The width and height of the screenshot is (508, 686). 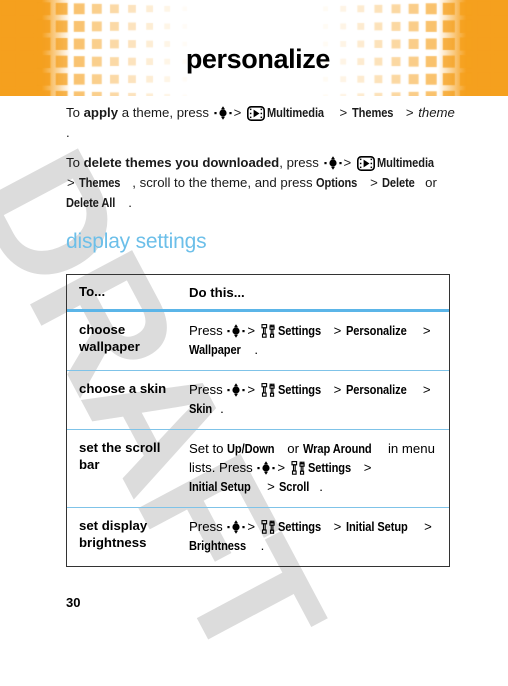 What do you see at coordinates (73, 602) in the screenshot?
I see `page-number: 30` at bounding box center [73, 602].